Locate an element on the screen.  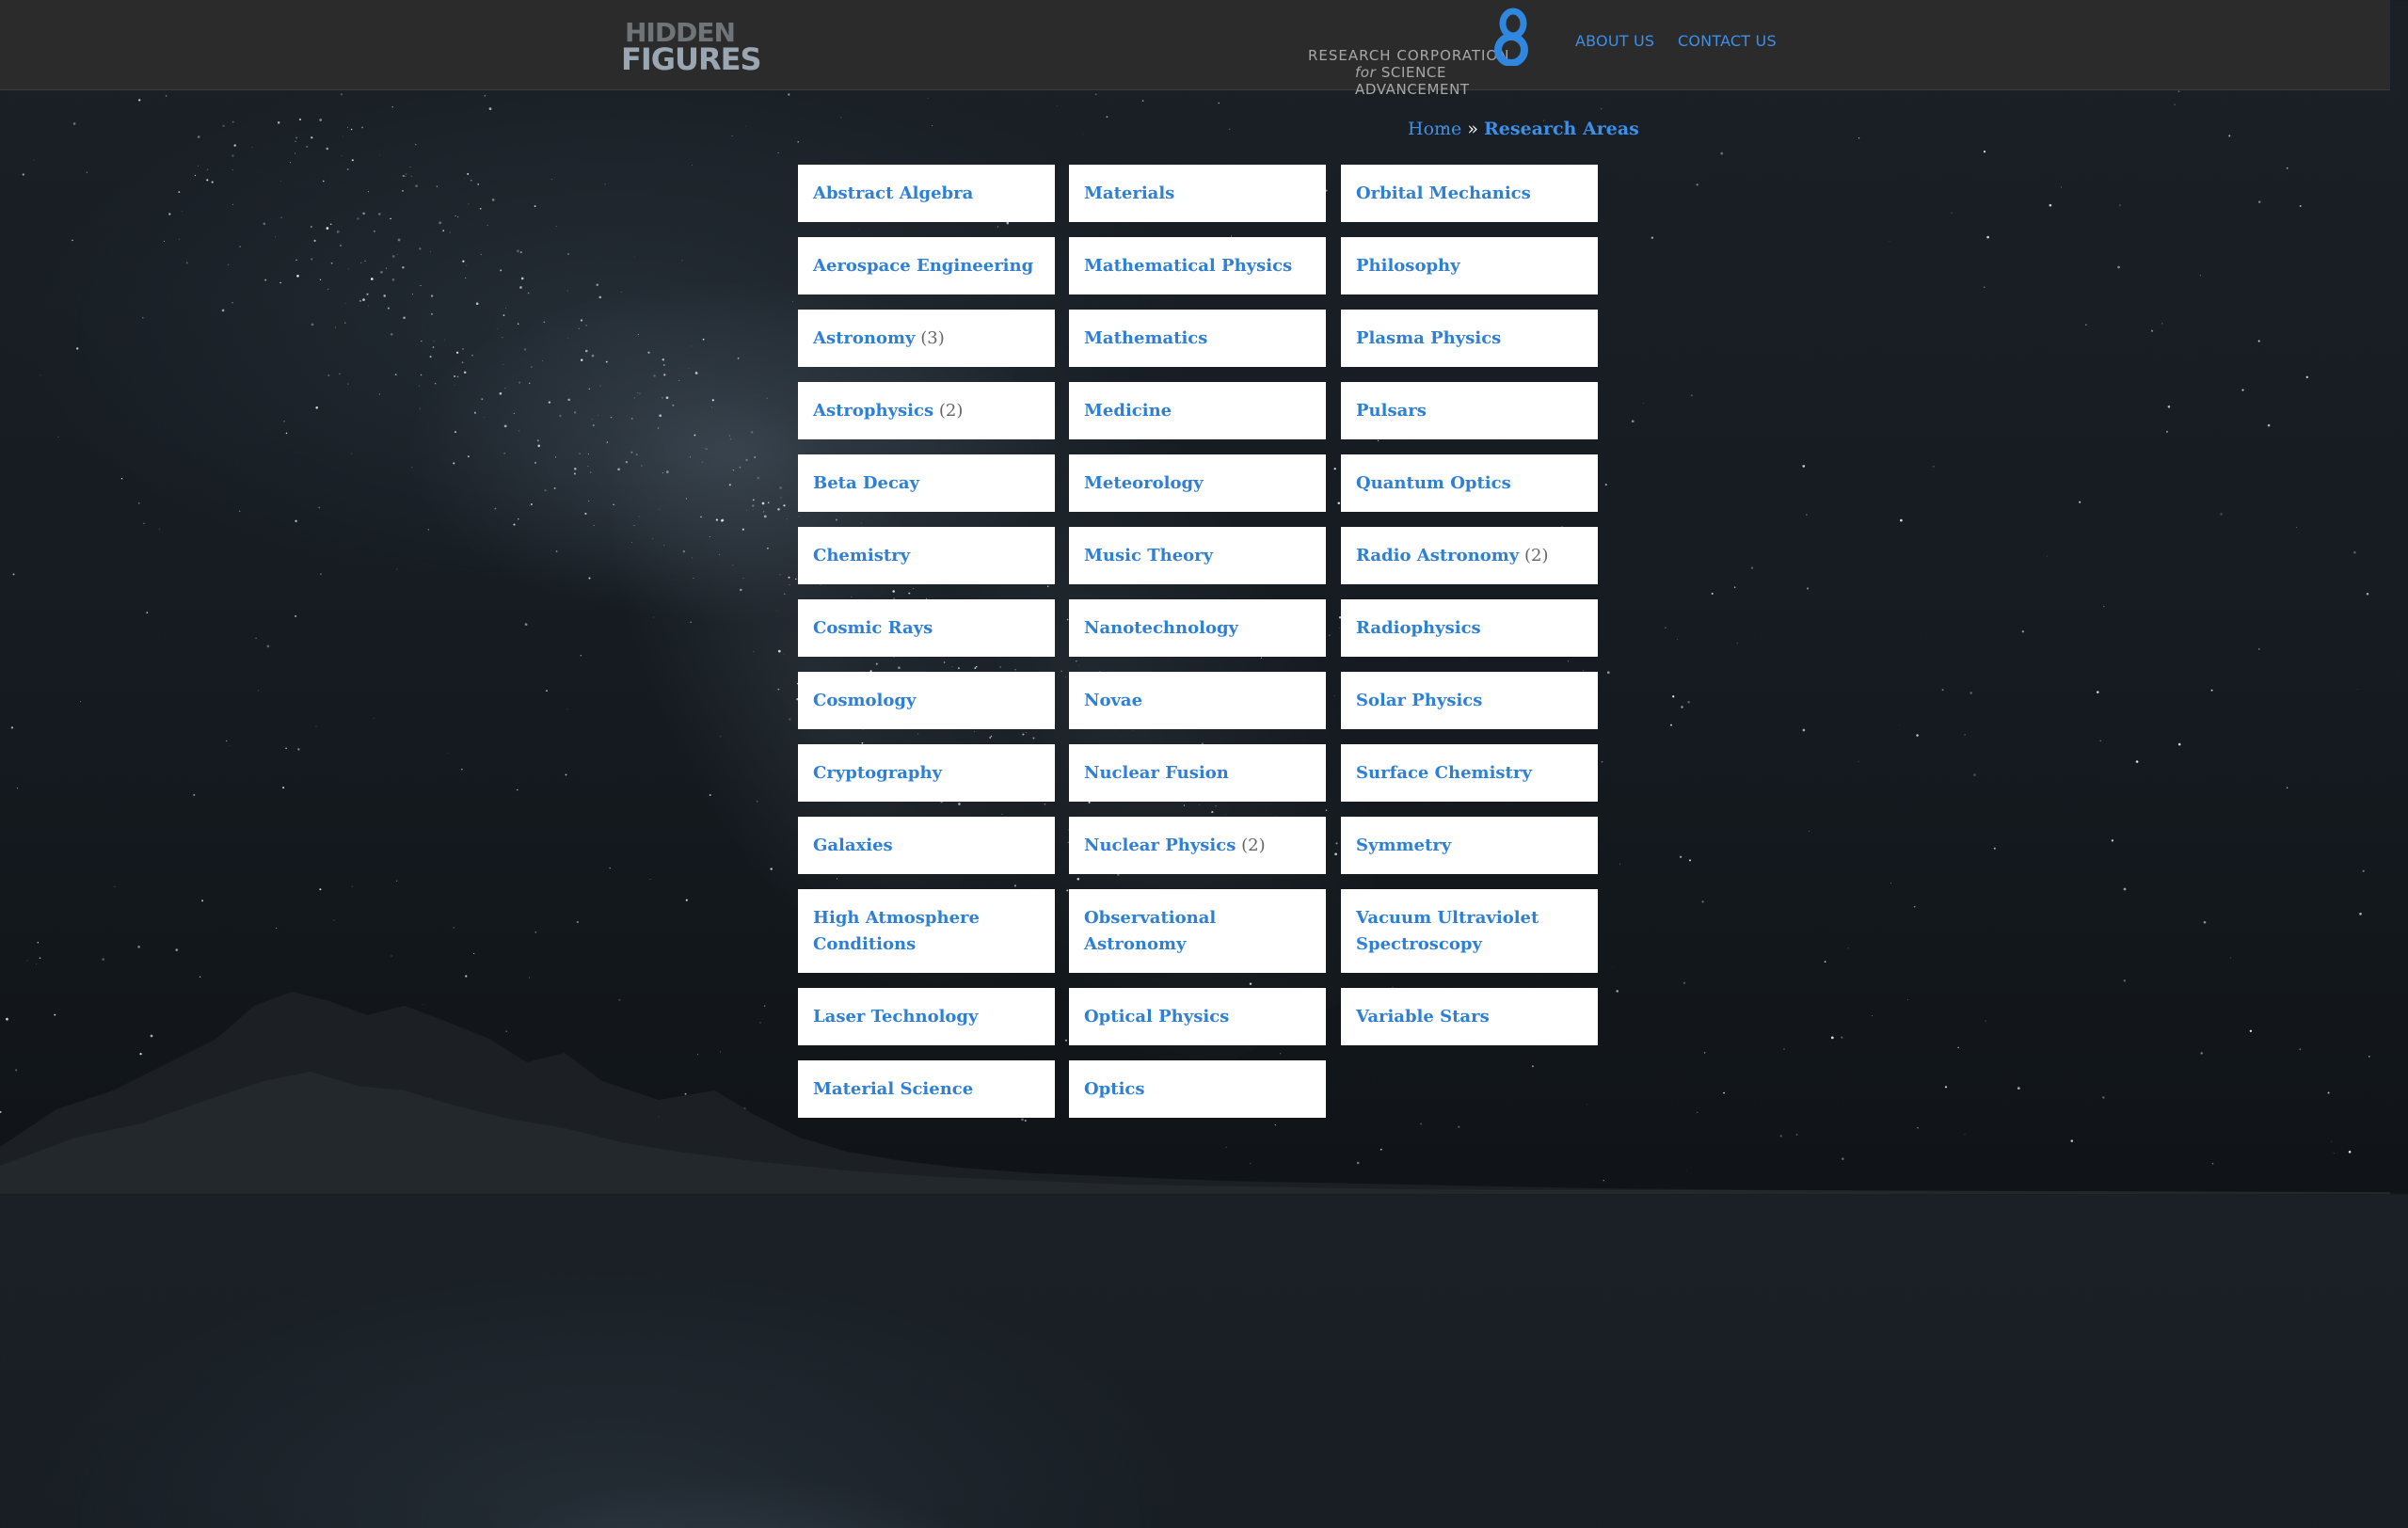
research-area-link: High Atmosphere Conditions is located at coordinates (896, 931).